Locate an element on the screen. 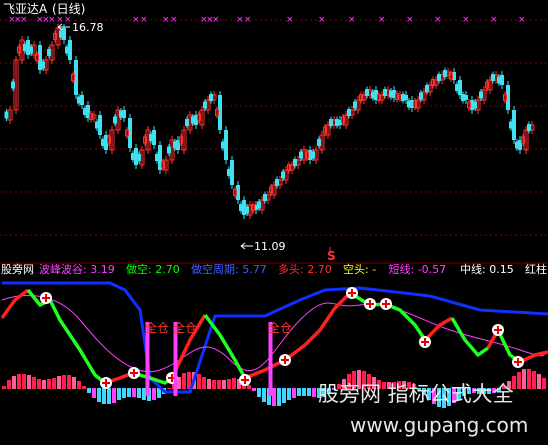  stock-title: 飞亚达A is located at coordinates (25, 9).